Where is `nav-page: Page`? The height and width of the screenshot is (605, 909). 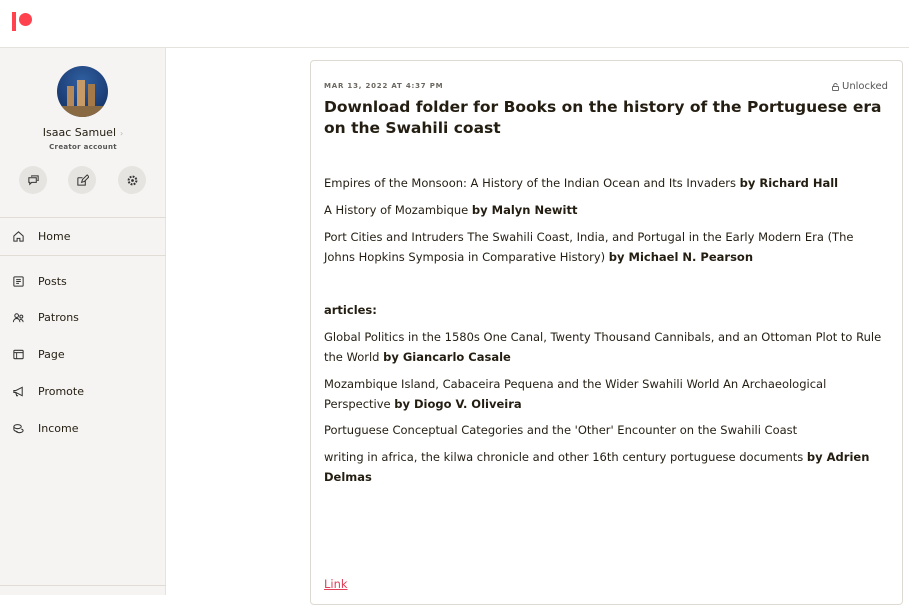
nav-page: Page is located at coordinates (87, 354).